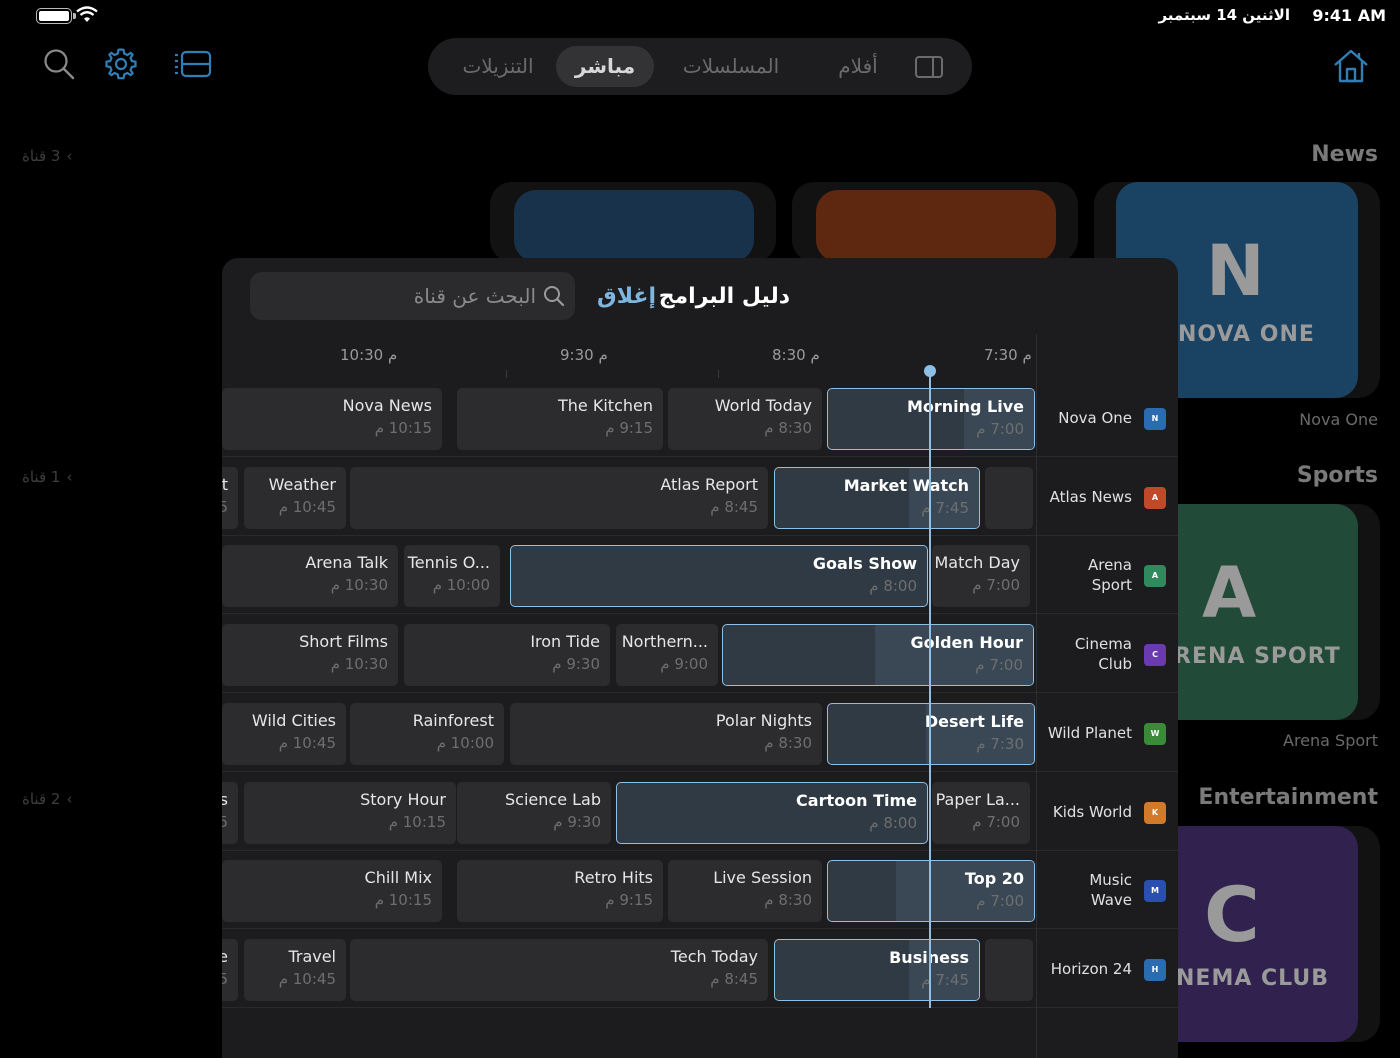 The width and height of the screenshot is (1400, 1058). I want to click on program-title: Night, so click(225, 484).